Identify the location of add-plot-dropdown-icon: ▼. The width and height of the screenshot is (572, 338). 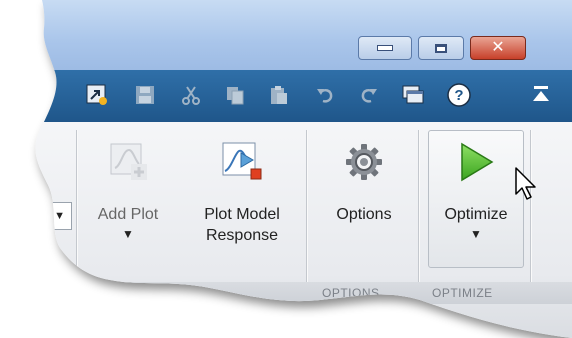
(128, 234).